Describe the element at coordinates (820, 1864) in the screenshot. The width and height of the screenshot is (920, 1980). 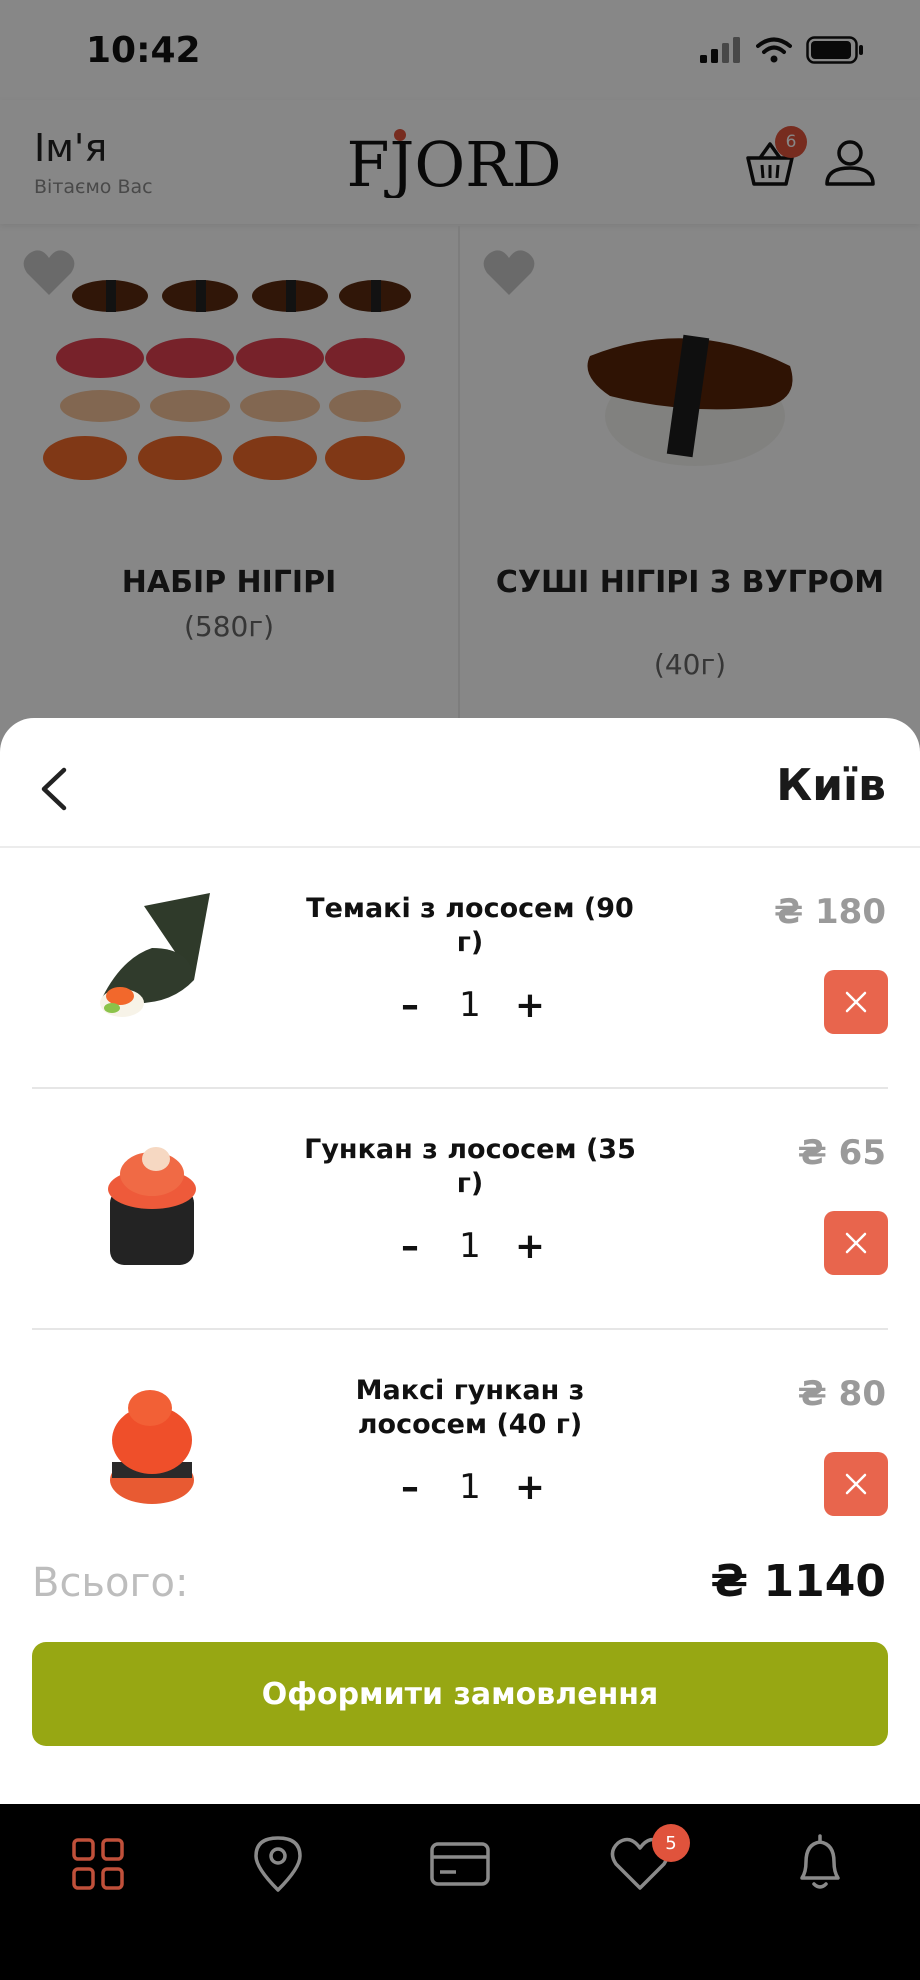
I see `notifications-bell-icon` at that location.